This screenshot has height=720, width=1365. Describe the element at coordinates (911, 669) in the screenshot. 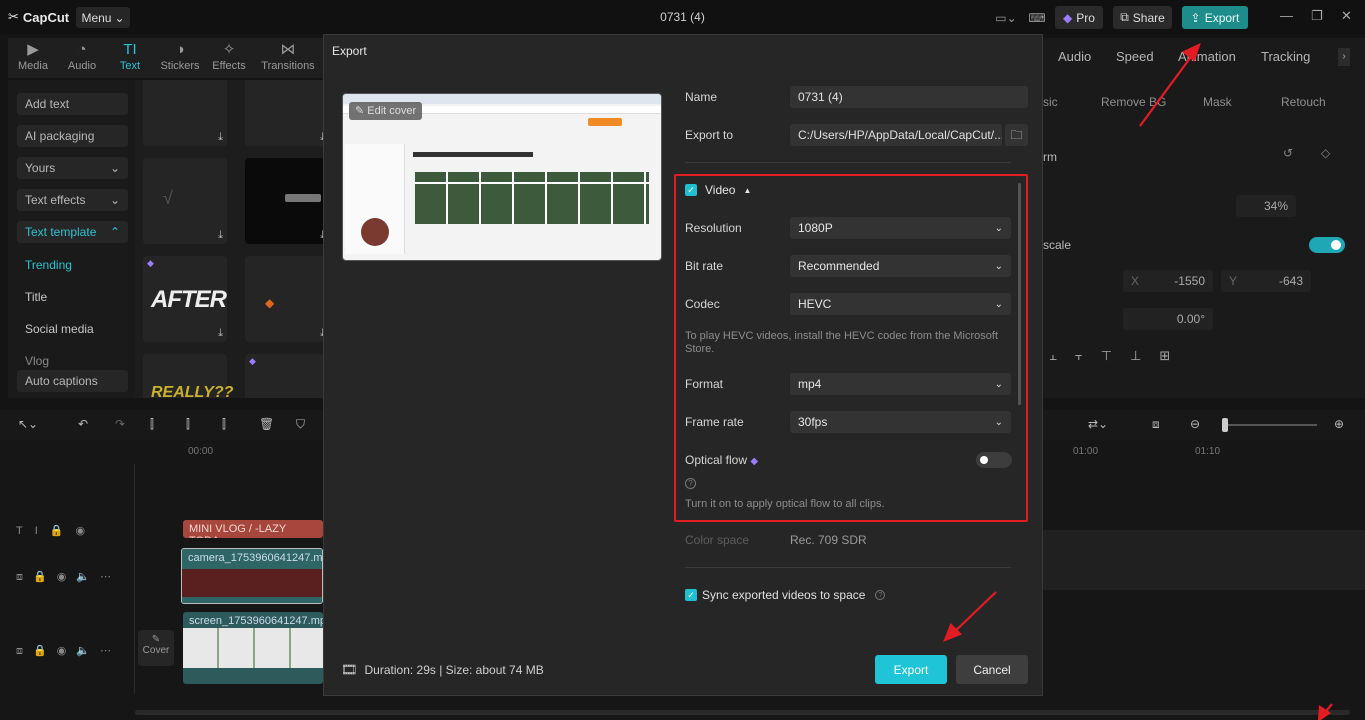

I see `export-button: Export` at that location.